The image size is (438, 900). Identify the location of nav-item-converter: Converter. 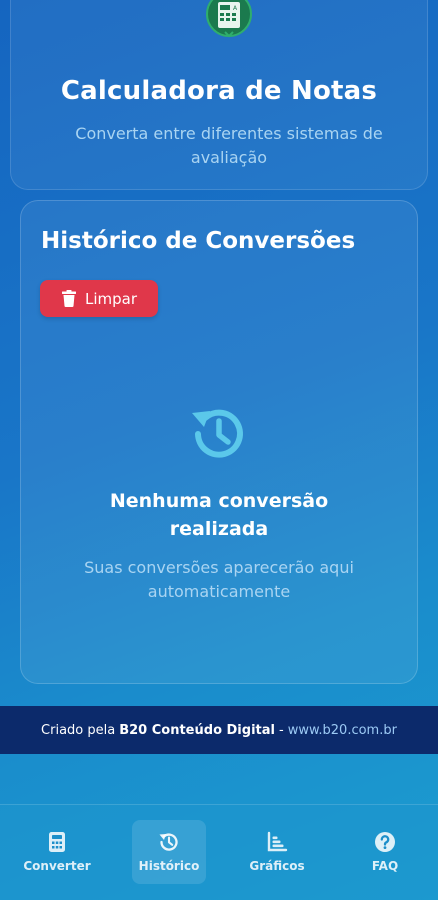
(57, 852).